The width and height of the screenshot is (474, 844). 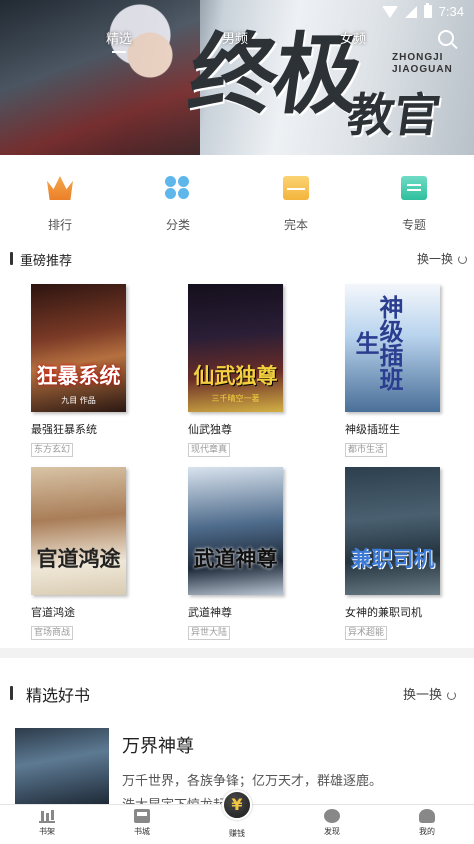 What do you see at coordinates (210, 612) in the screenshot?
I see `book-title: 武道神尊` at bounding box center [210, 612].